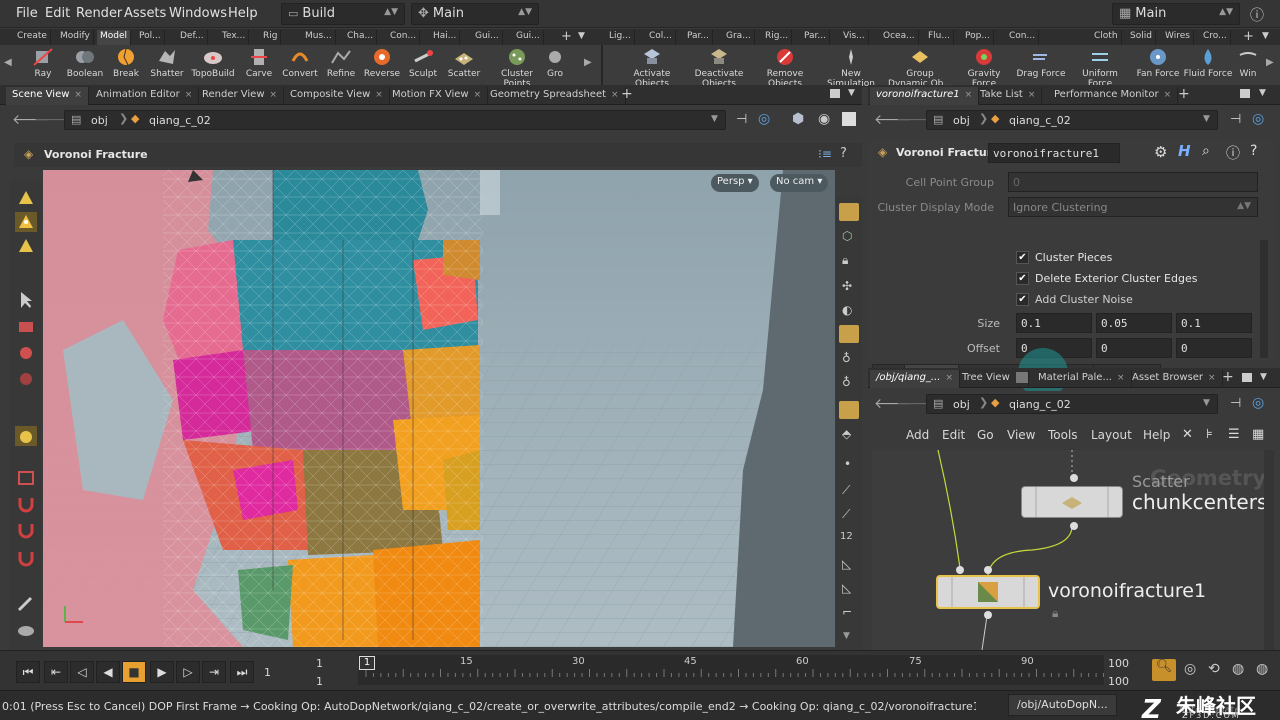 This screenshot has height=720, width=1280. Describe the element at coordinates (1258, 434) in the screenshot. I see `grid-icon: ▦` at that location.